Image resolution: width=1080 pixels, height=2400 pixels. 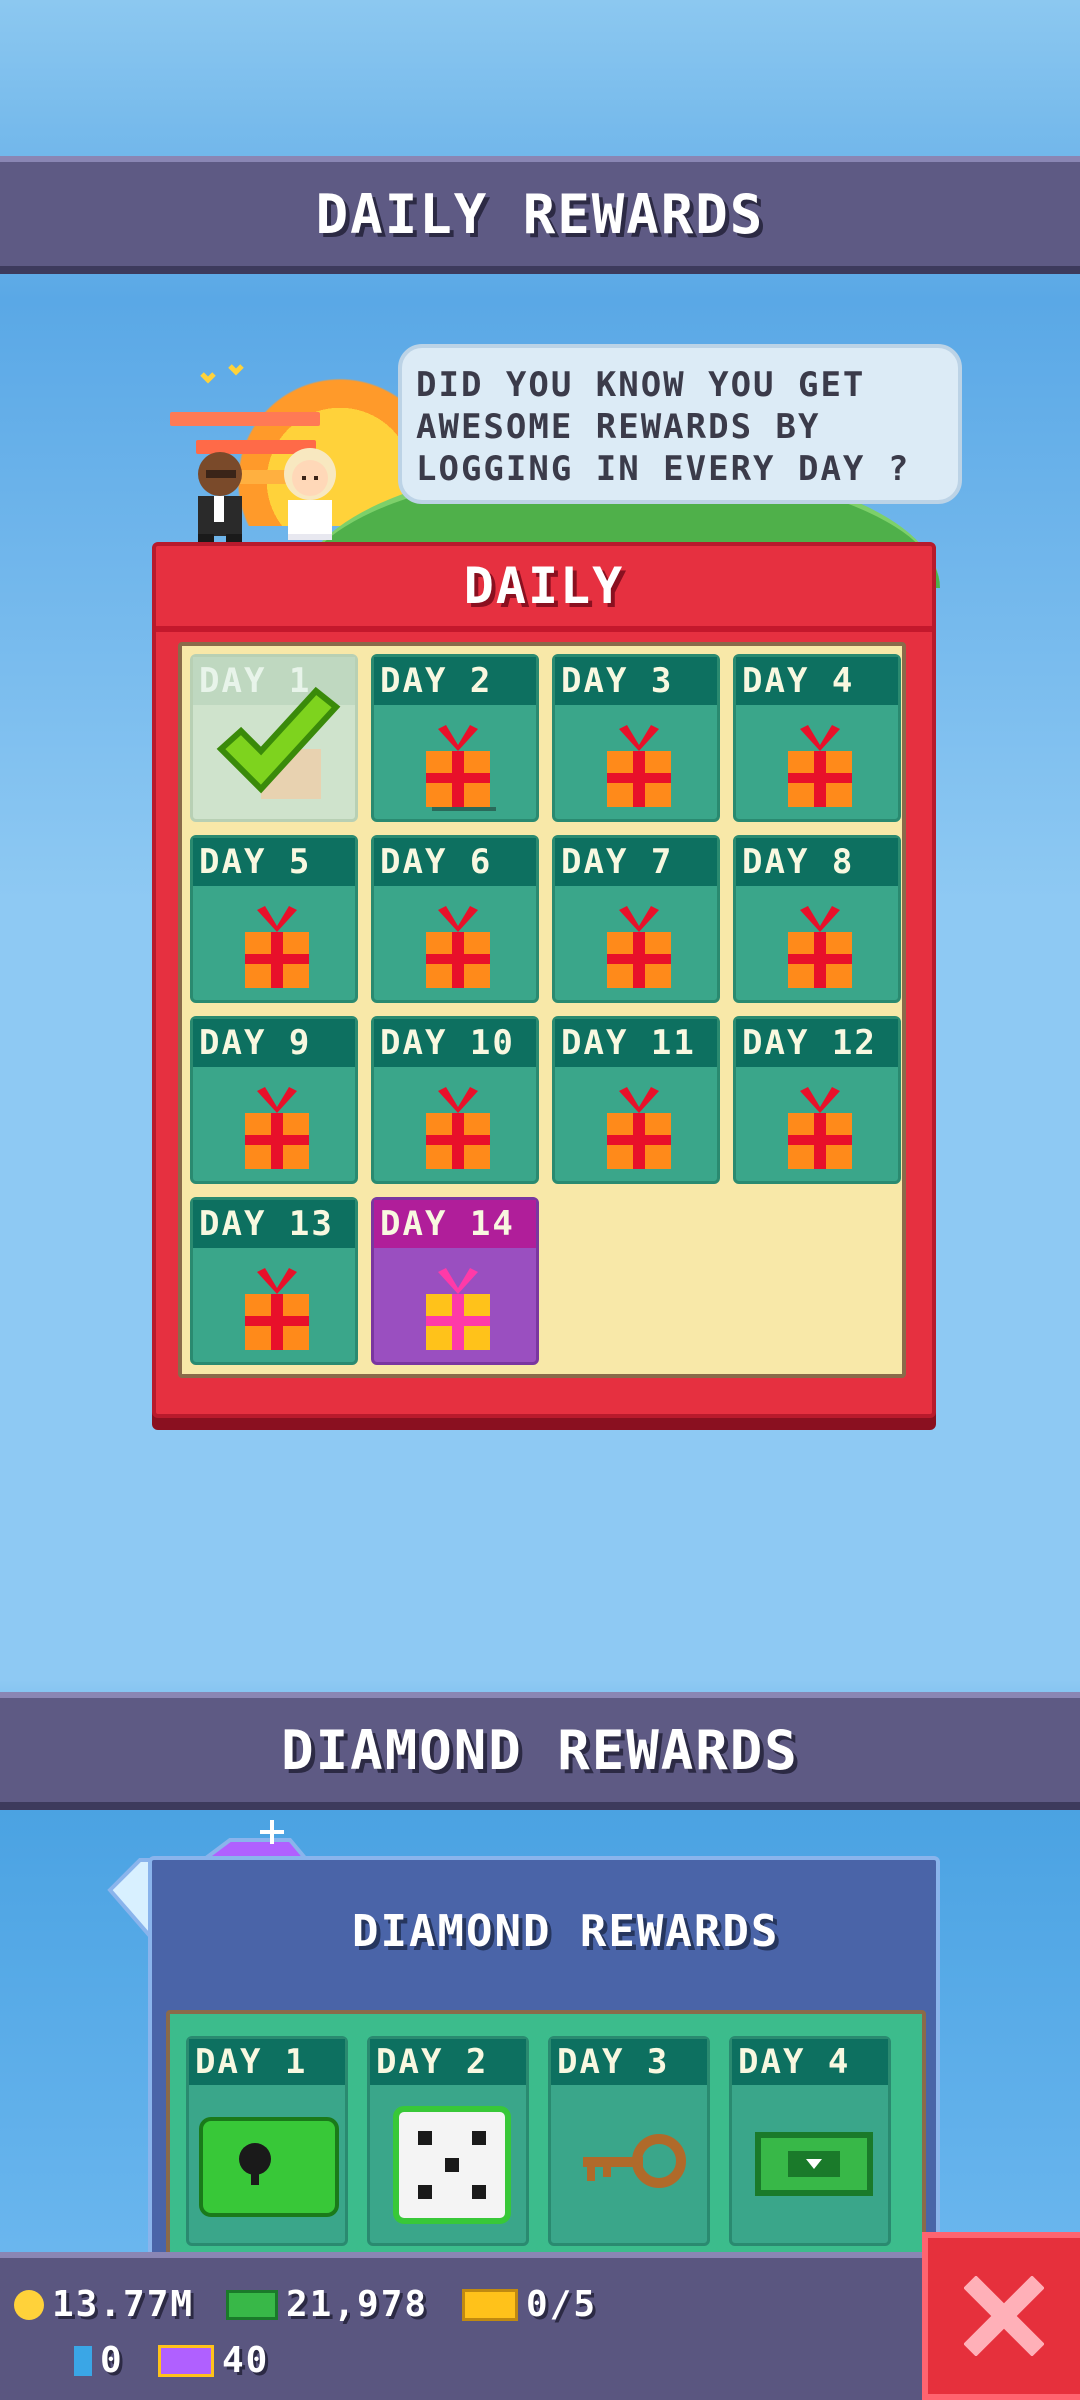 I want to click on day-label: DAY 9, so click(x=274, y=1043).